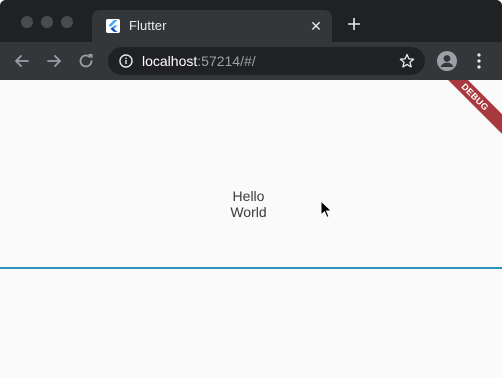  Describe the element at coordinates (447, 61) in the screenshot. I see `profile-icon` at that location.